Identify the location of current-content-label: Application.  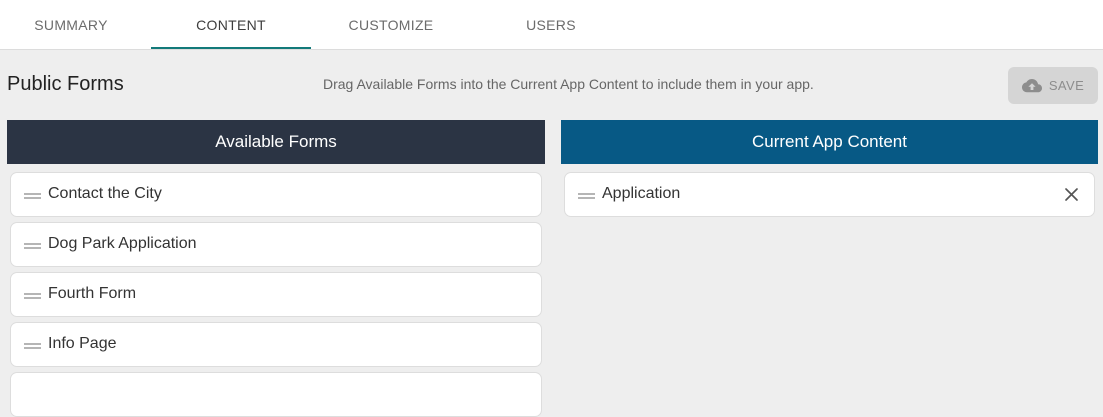
(641, 193).